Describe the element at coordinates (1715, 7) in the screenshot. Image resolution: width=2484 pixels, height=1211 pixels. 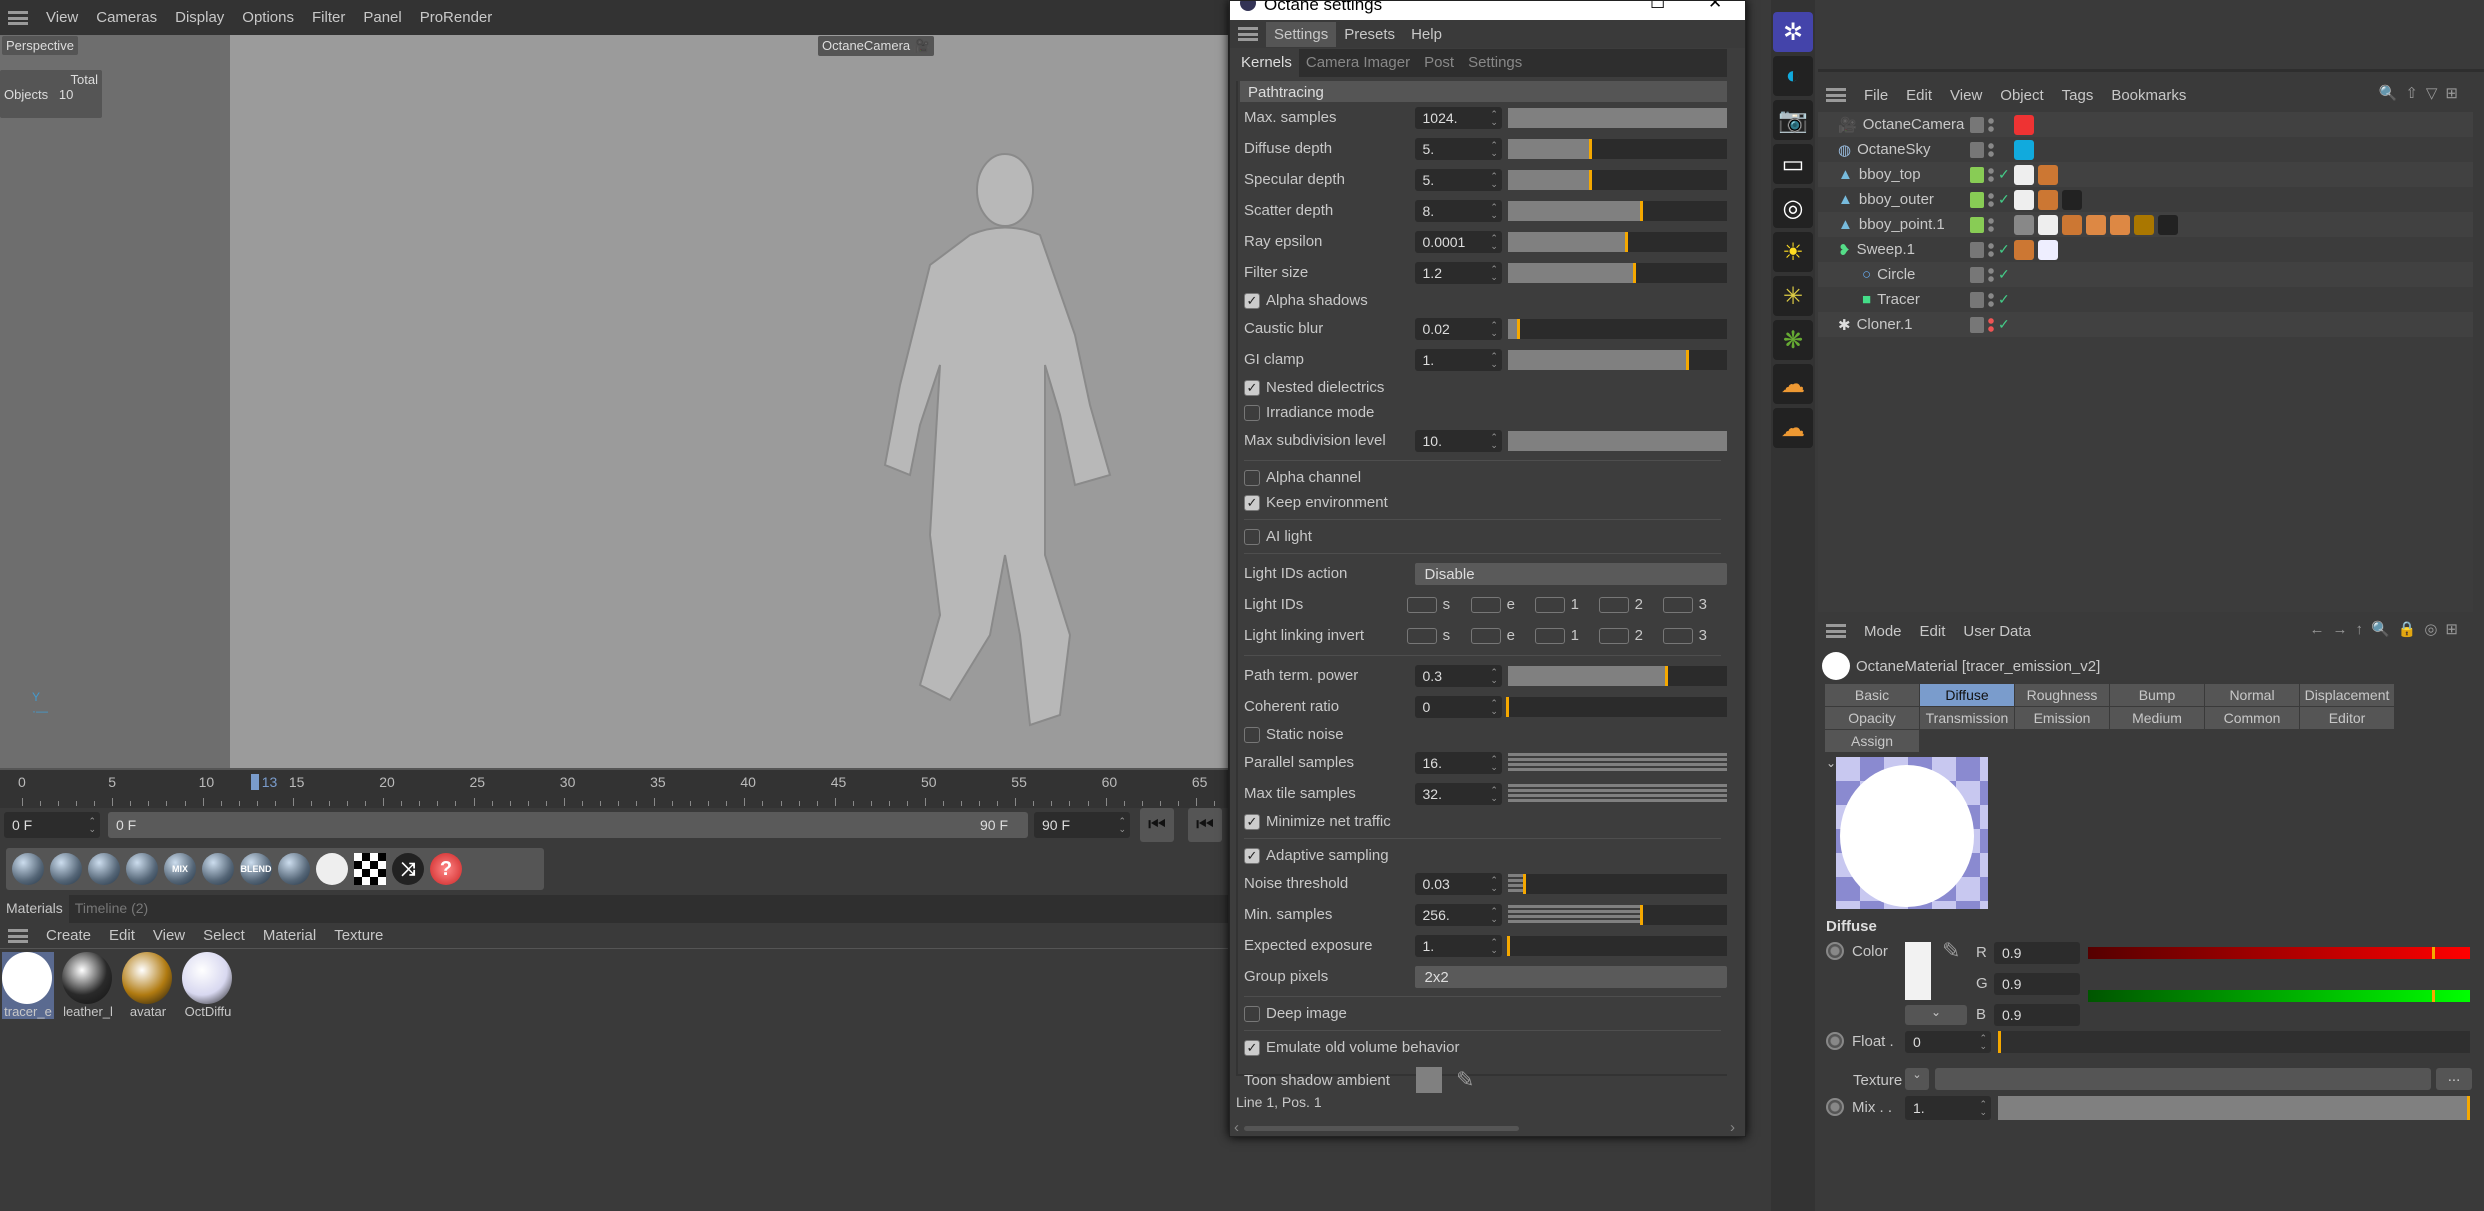
I see `close-button: ✕` at that location.